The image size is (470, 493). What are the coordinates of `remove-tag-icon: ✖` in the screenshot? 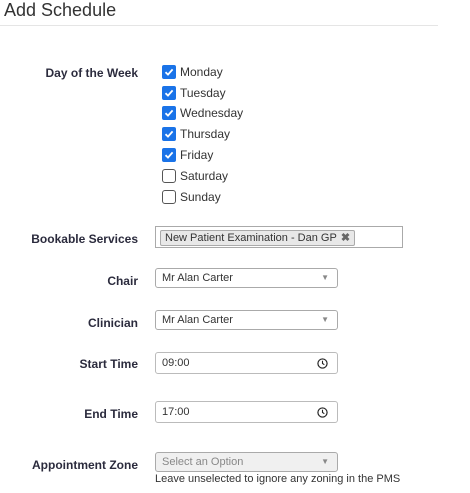 It's located at (345, 238).